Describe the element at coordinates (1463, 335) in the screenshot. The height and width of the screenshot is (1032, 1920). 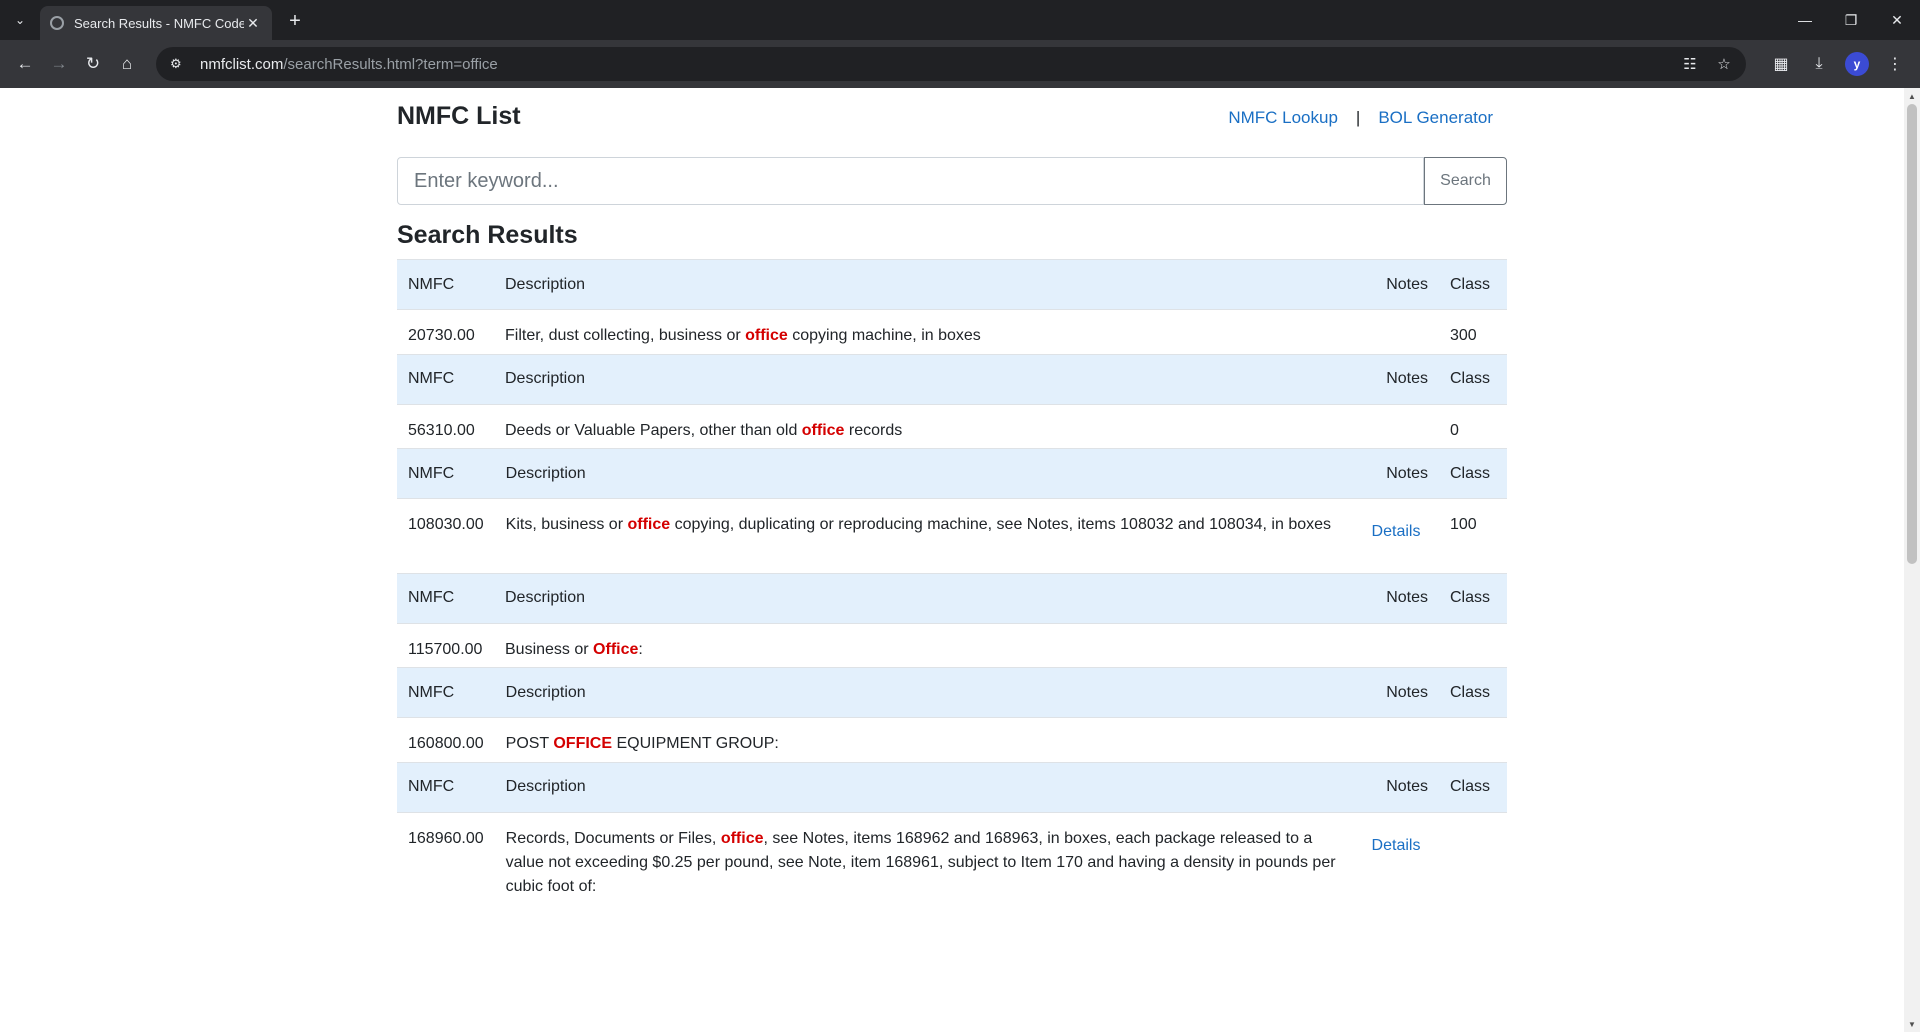
I see `freight-class: 300` at that location.